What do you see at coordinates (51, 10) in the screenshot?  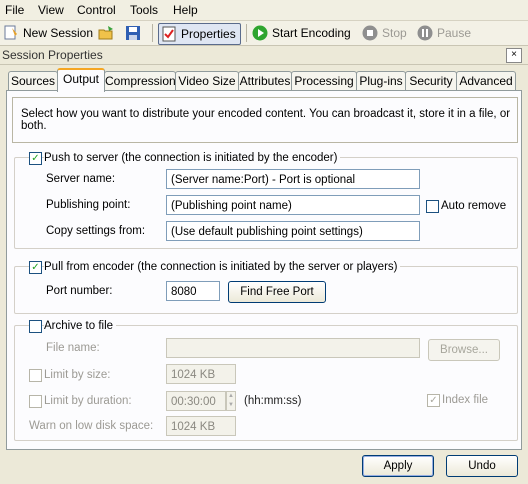 I see `menu-view: View` at bounding box center [51, 10].